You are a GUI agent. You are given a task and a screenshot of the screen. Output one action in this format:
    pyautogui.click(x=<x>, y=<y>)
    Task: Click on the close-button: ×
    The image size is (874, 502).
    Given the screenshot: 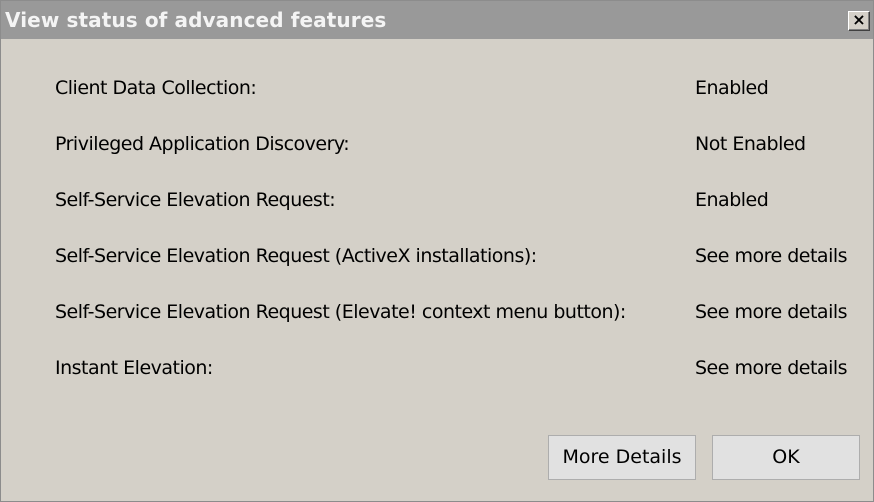 What is the action you would take?
    pyautogui.click(x=859, y=21)
    